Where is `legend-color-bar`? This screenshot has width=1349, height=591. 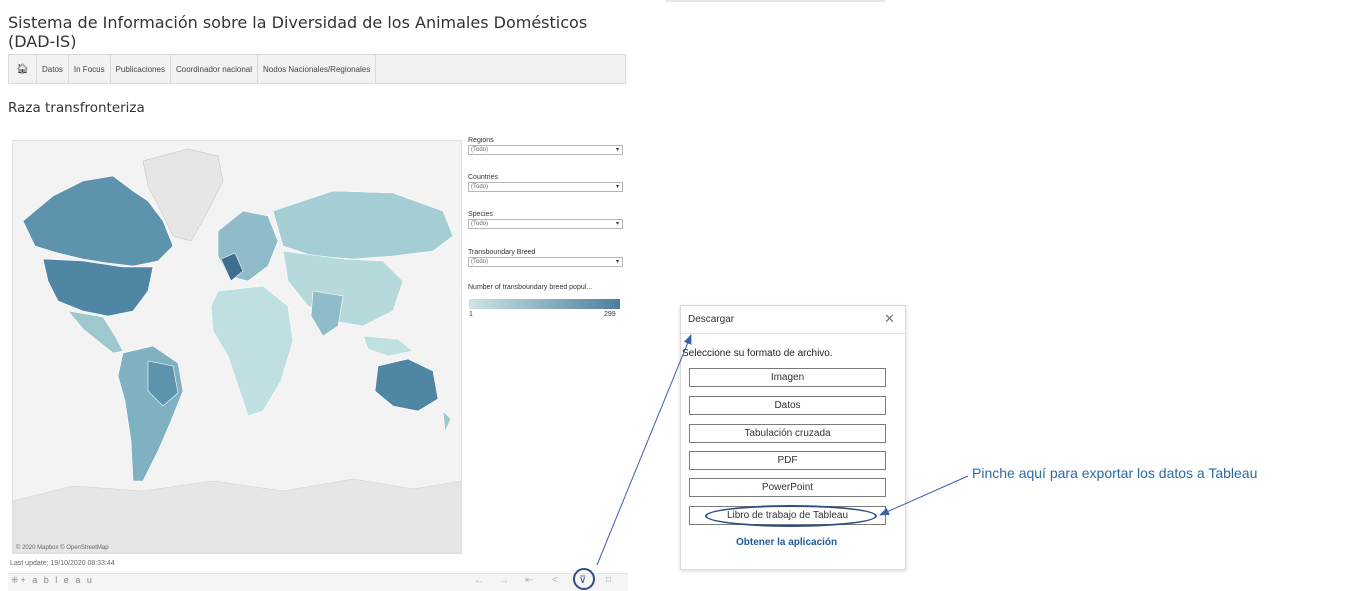
legend-color-bar is located at coordinates (544, 304).